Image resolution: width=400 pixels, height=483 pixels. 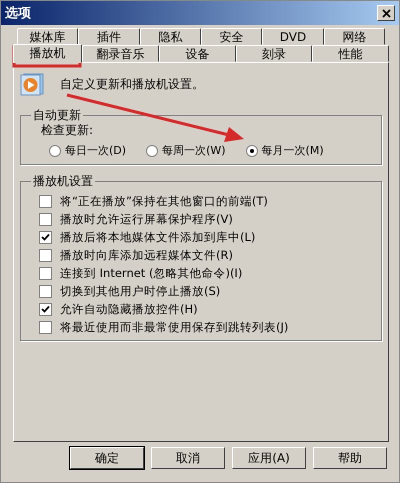 I want to click on checkbox-option: 播放时允许运行屏幕保护程序(V), so click(x=201, y=219).